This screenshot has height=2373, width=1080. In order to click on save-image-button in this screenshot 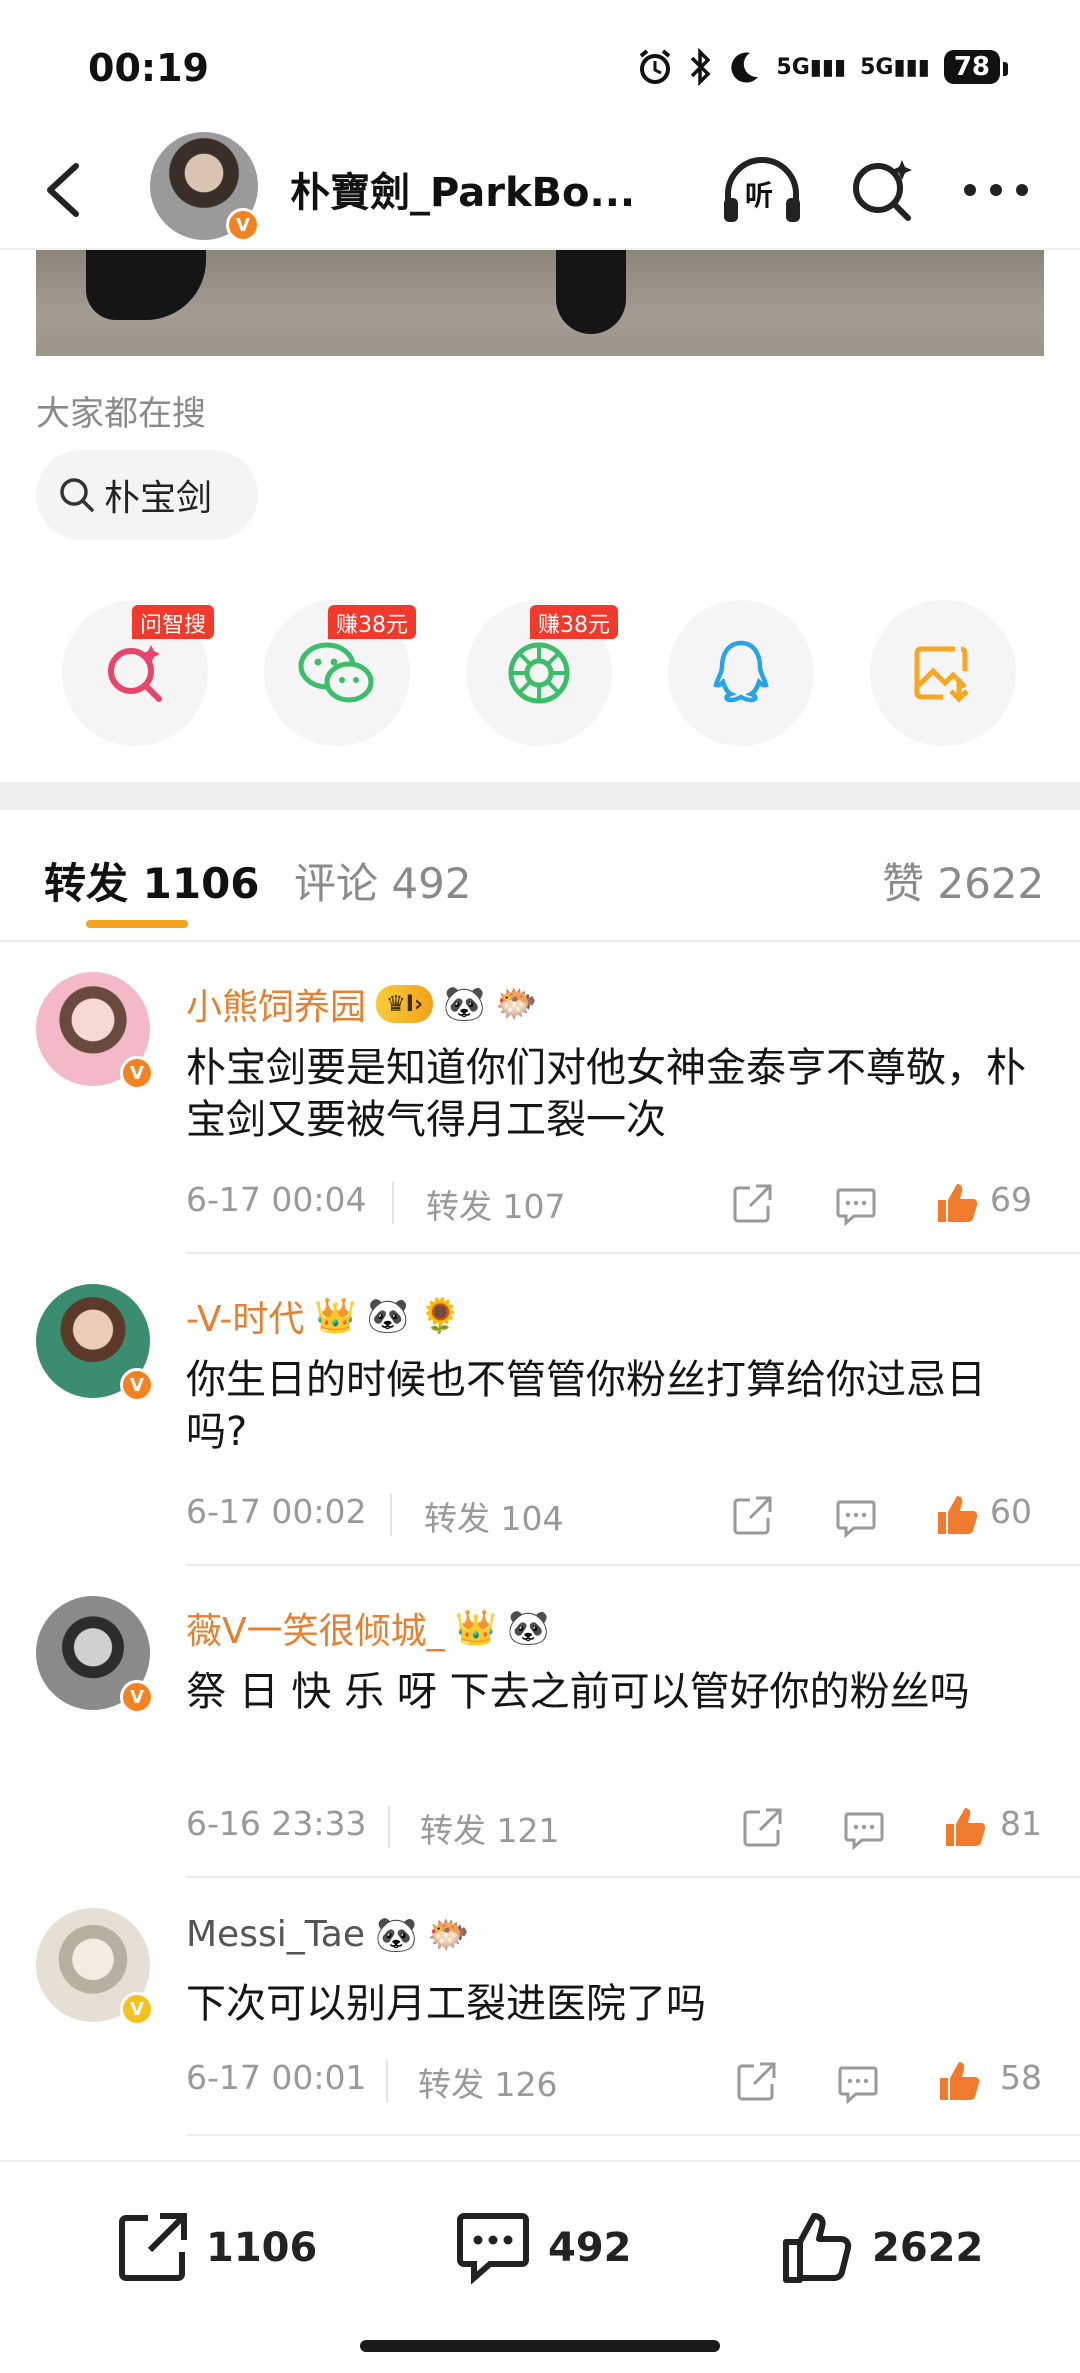, I will do `click(943, 673)`.